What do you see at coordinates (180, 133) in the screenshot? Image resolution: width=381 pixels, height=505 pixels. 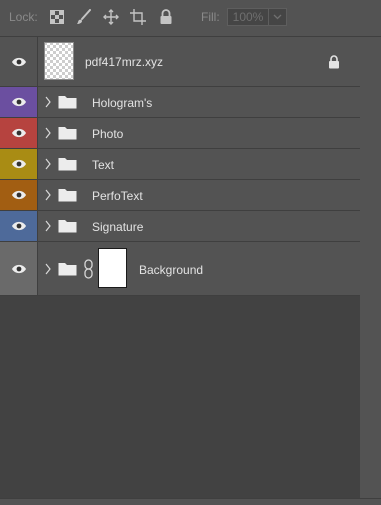 I see `layer-row-photo: Photo` at bounding box center [180, 133].